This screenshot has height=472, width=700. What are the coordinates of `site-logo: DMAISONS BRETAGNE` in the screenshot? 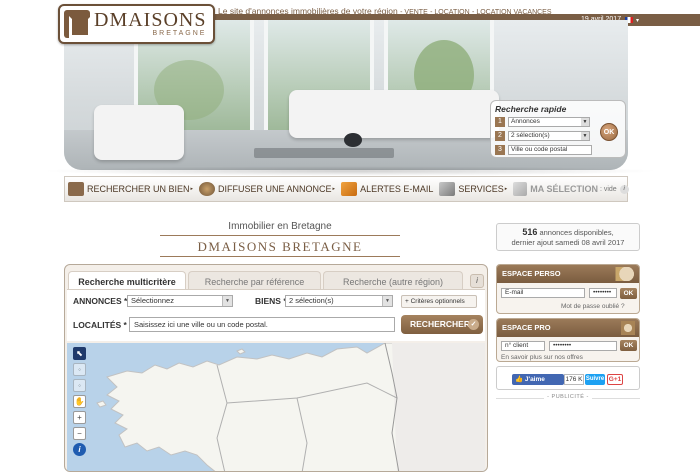 It's located at (136, 24).